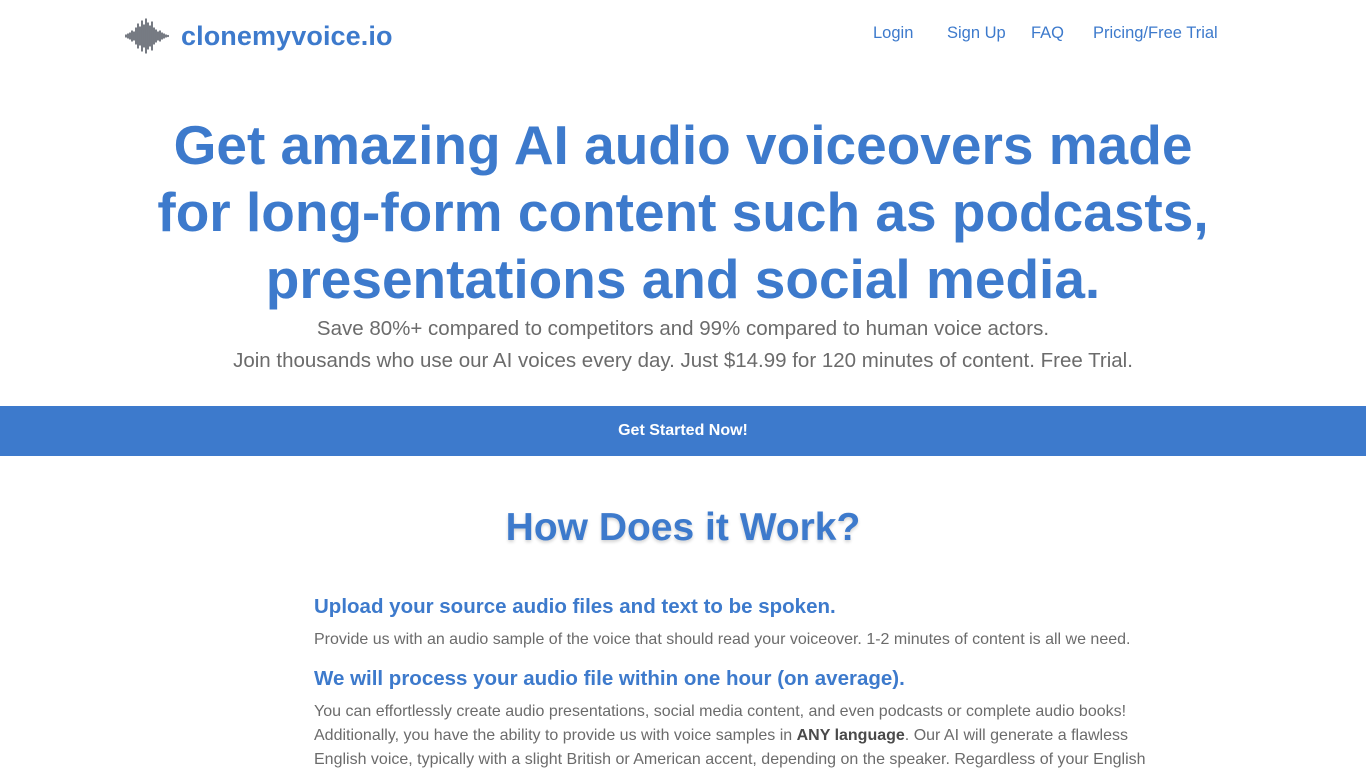  Describe the element at coordinates (1016, 735) in the screenshot. I see `step-description-text: . Our AI will generate a flawless` at that location.